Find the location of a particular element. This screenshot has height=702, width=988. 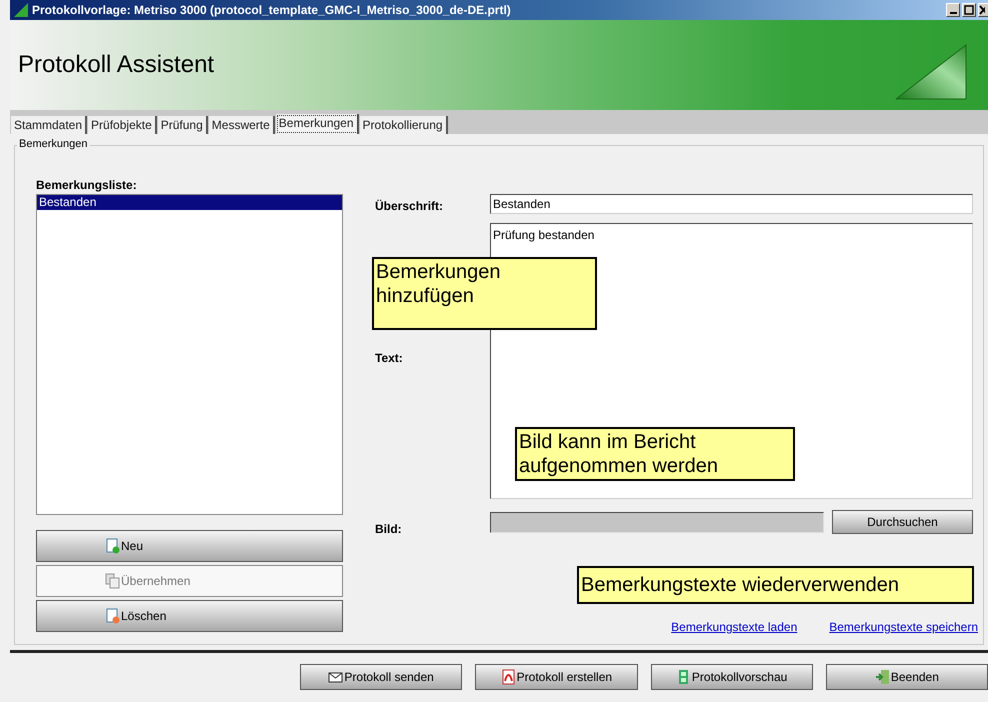

field-label: Überschrift: is located at coordinates (409, 205).